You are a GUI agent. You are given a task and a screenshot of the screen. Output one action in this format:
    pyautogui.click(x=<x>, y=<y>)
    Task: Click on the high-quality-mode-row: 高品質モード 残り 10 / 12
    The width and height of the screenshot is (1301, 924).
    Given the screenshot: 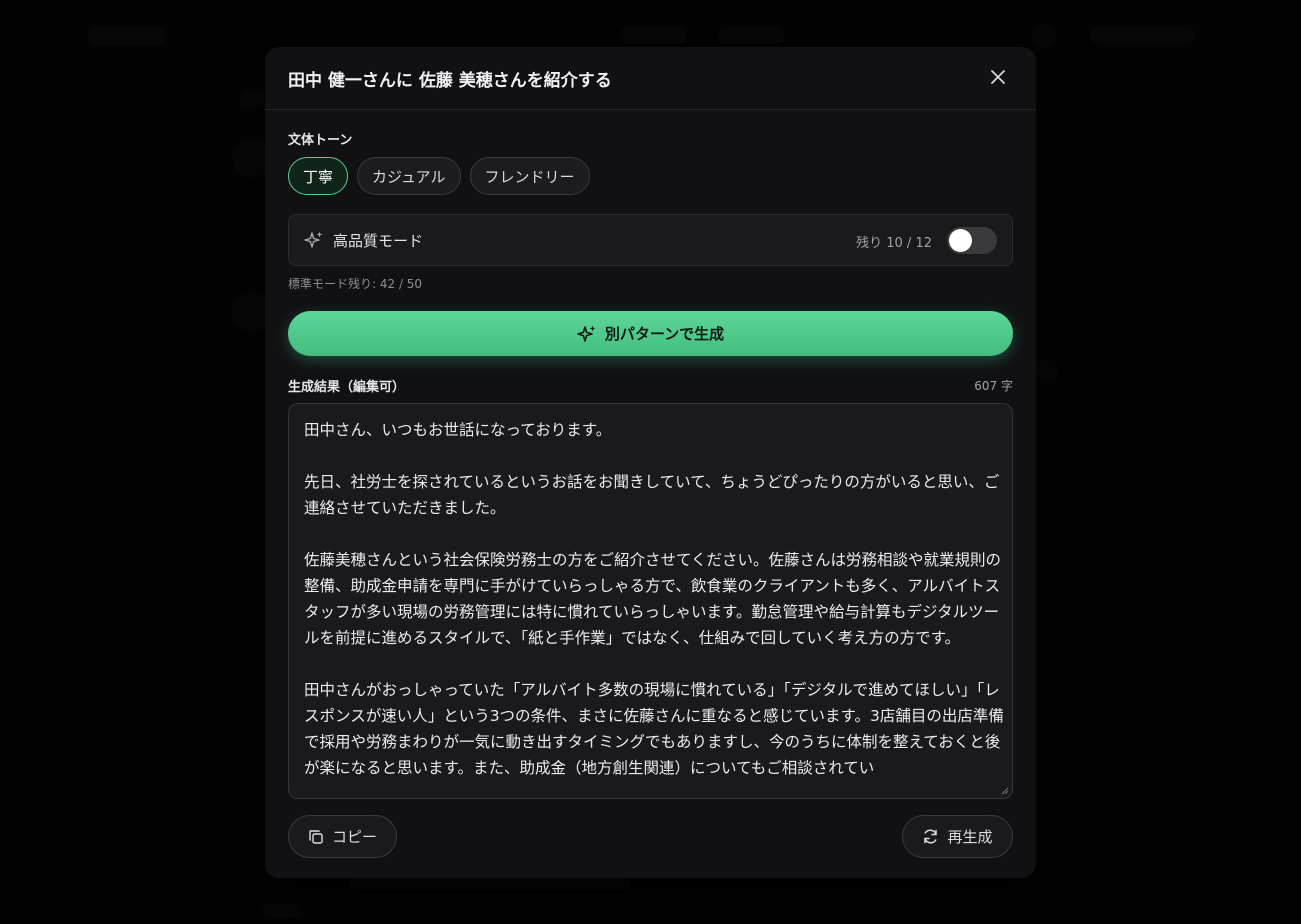 What is the action you would take?
    pyautogui.click(x=650, y=240)
    